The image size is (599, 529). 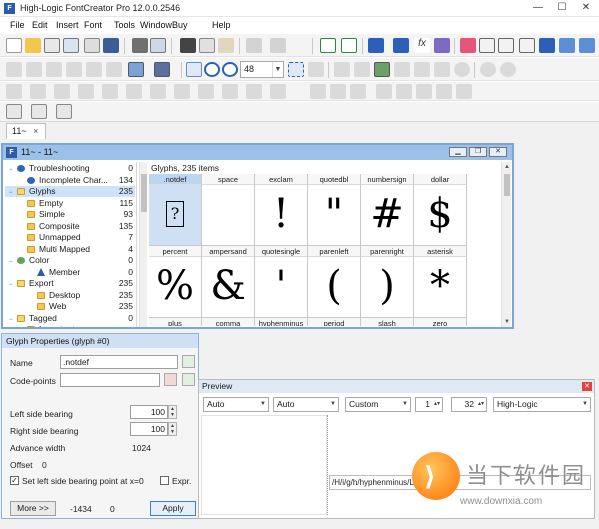 I want to click on scroll-down-icon: ▼, so click(x=507, y=322).